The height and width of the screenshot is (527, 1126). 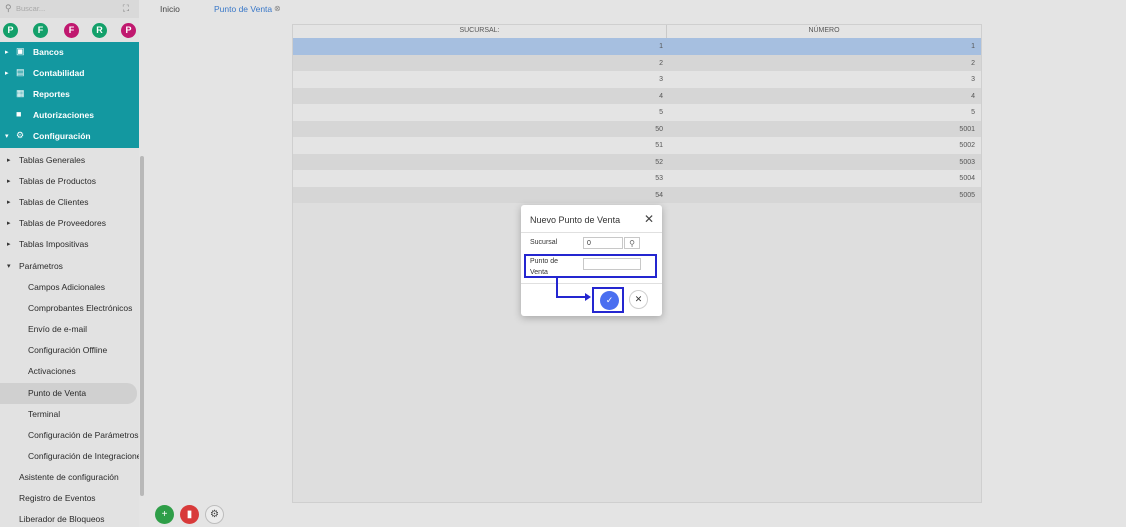 I want to click on table-row: 51 5002, so click(x=637, y=145).